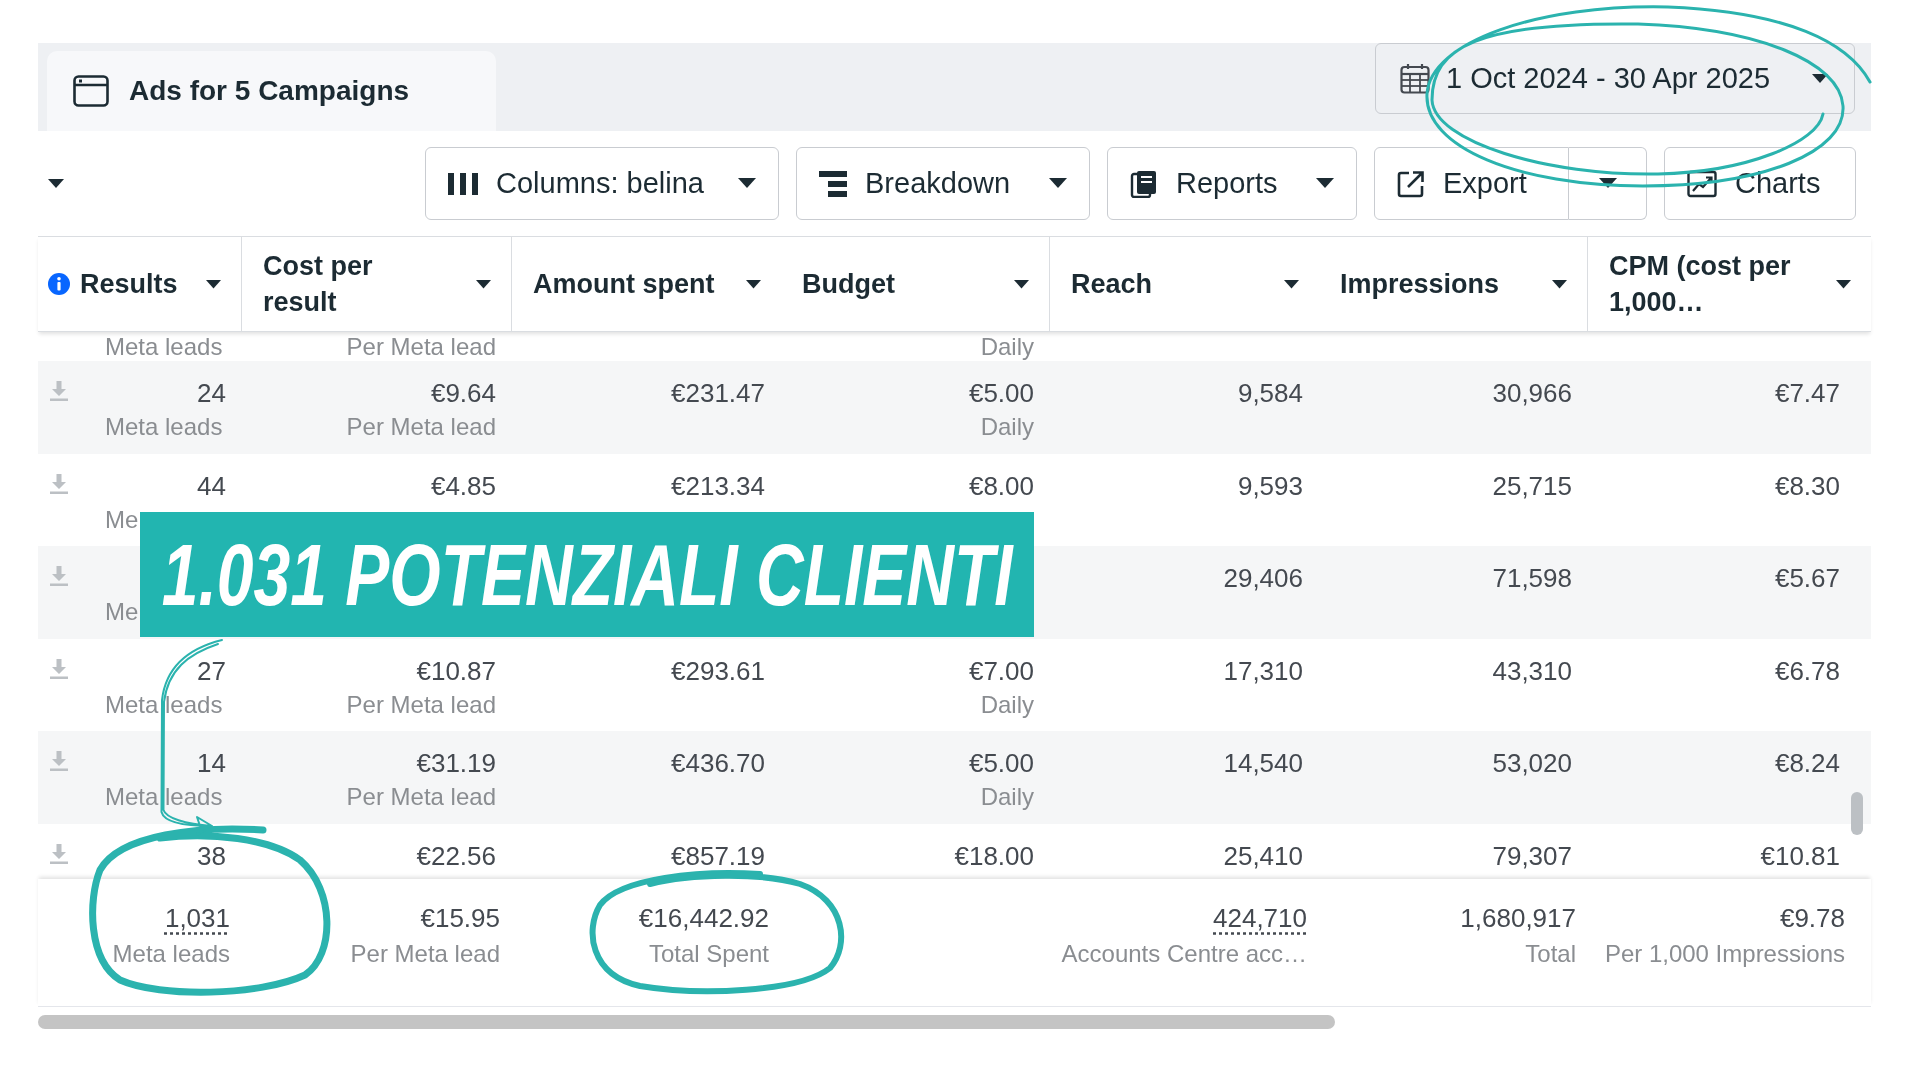  Describe the element at coordinates (1001, 485) in the screenshot. I see `cell-value: €8.00` at that location.